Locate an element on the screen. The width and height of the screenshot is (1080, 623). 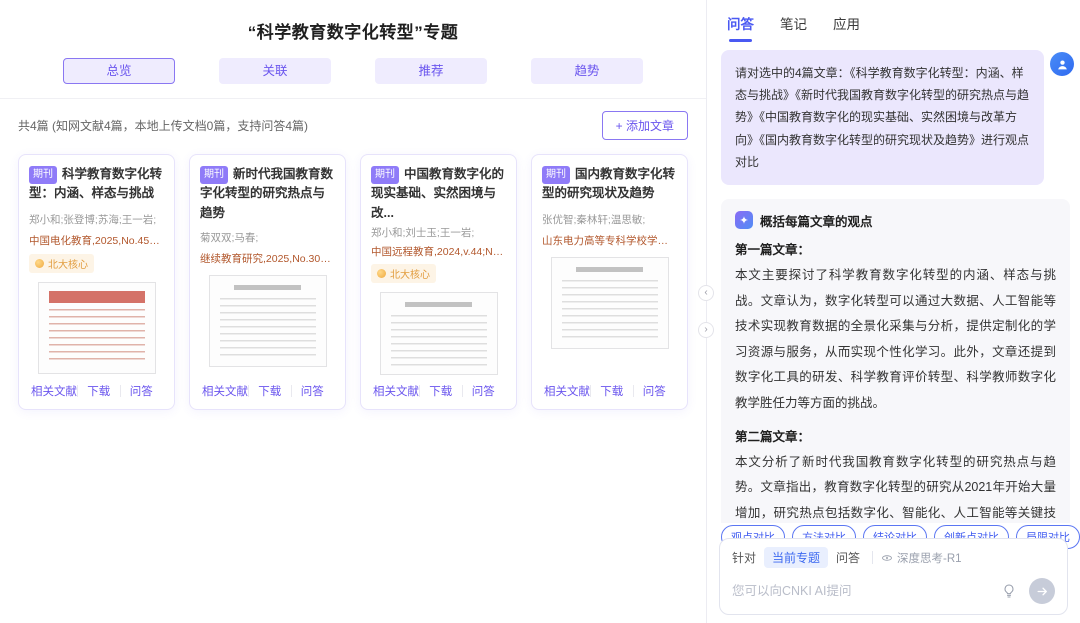
ai-section-title: 第二篇文章： is located at coordinates (773, 436).